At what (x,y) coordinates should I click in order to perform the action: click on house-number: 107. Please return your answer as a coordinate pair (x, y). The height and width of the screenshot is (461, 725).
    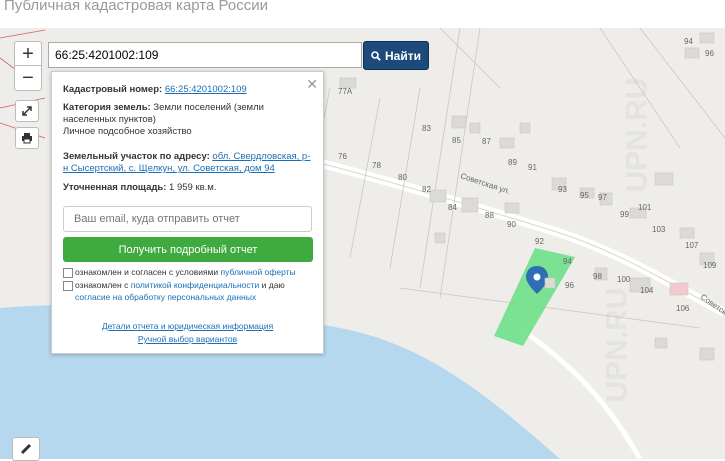
    Looking at the image, I should click on (692, 245).